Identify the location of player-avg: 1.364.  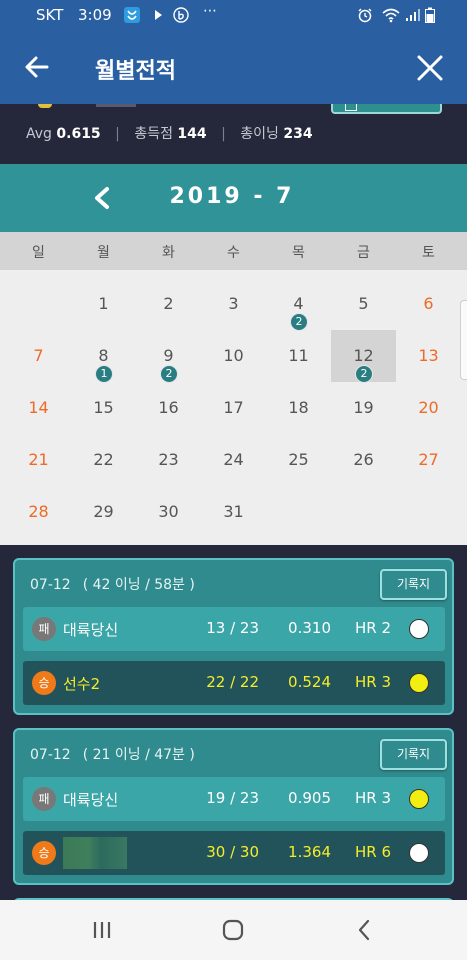
(309, 852).